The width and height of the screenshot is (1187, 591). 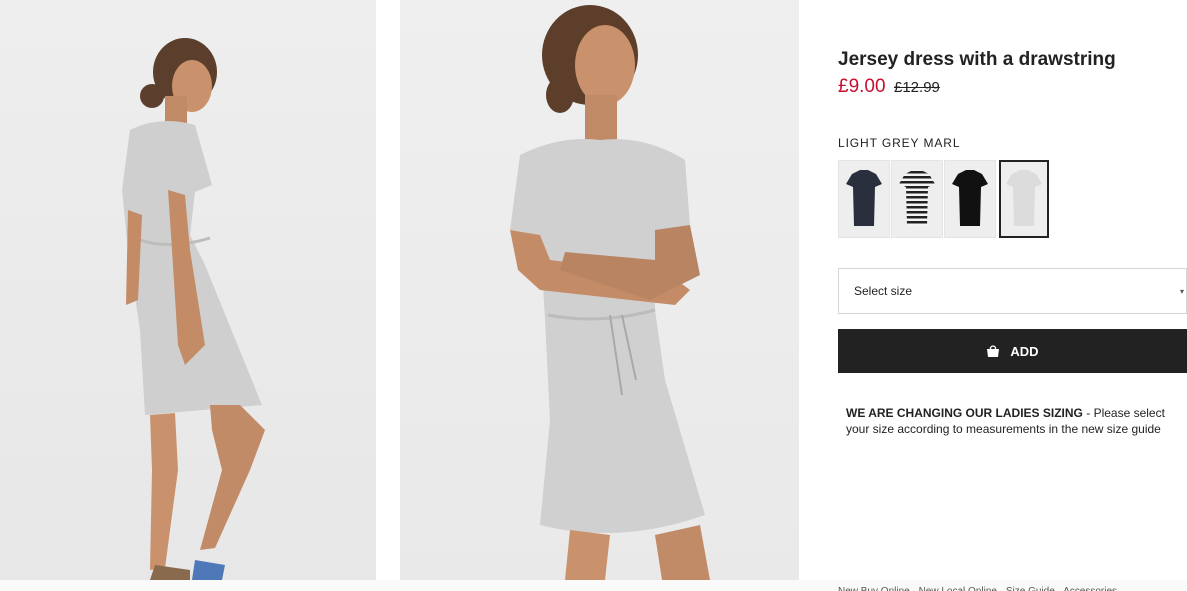 What do you see at coordinates (1181, 291) in the screenshot?
I see `chevron-down-icon: ▾` at bounding box center [1181, 291].